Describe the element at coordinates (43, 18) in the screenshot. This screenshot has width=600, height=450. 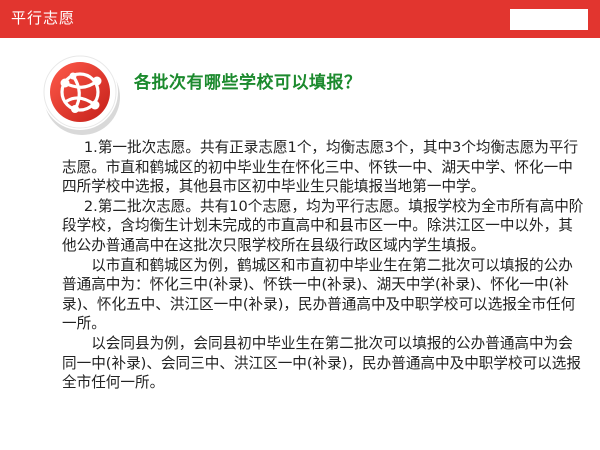
I see `header-title: 平行志愿` at that location.